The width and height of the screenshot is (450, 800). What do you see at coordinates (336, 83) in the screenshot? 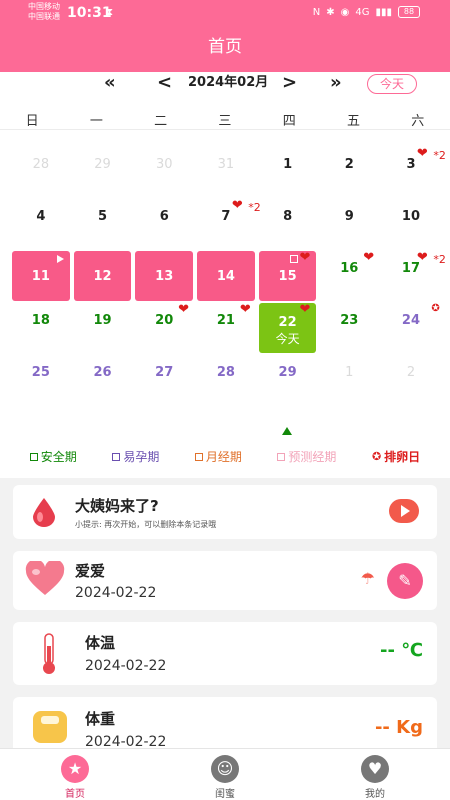
I see `next-year-button: »` at bounding box center [336, 83].